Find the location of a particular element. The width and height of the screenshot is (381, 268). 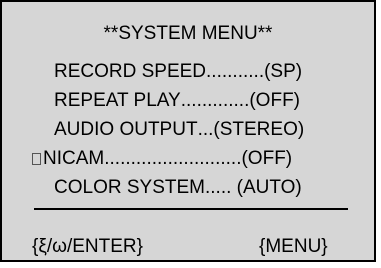

selection-cursor-icon is located at coordinates (36, 159).